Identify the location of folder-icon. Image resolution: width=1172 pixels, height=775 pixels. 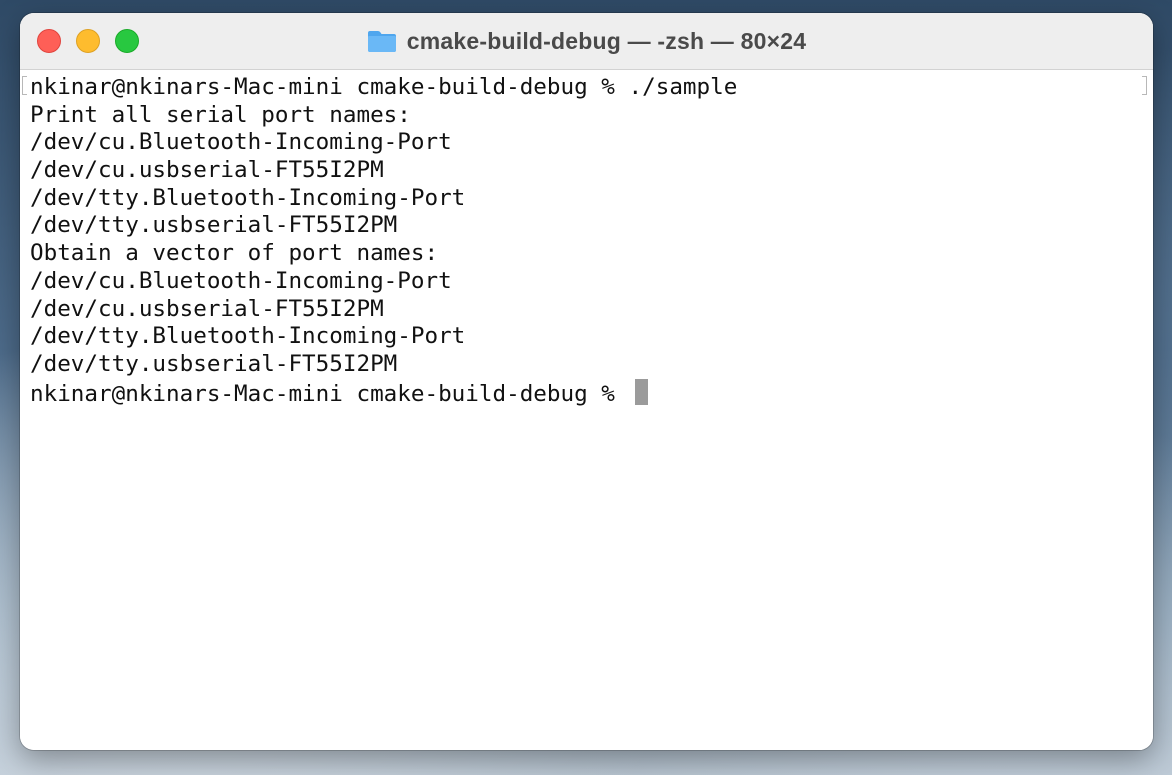
(381, 41).